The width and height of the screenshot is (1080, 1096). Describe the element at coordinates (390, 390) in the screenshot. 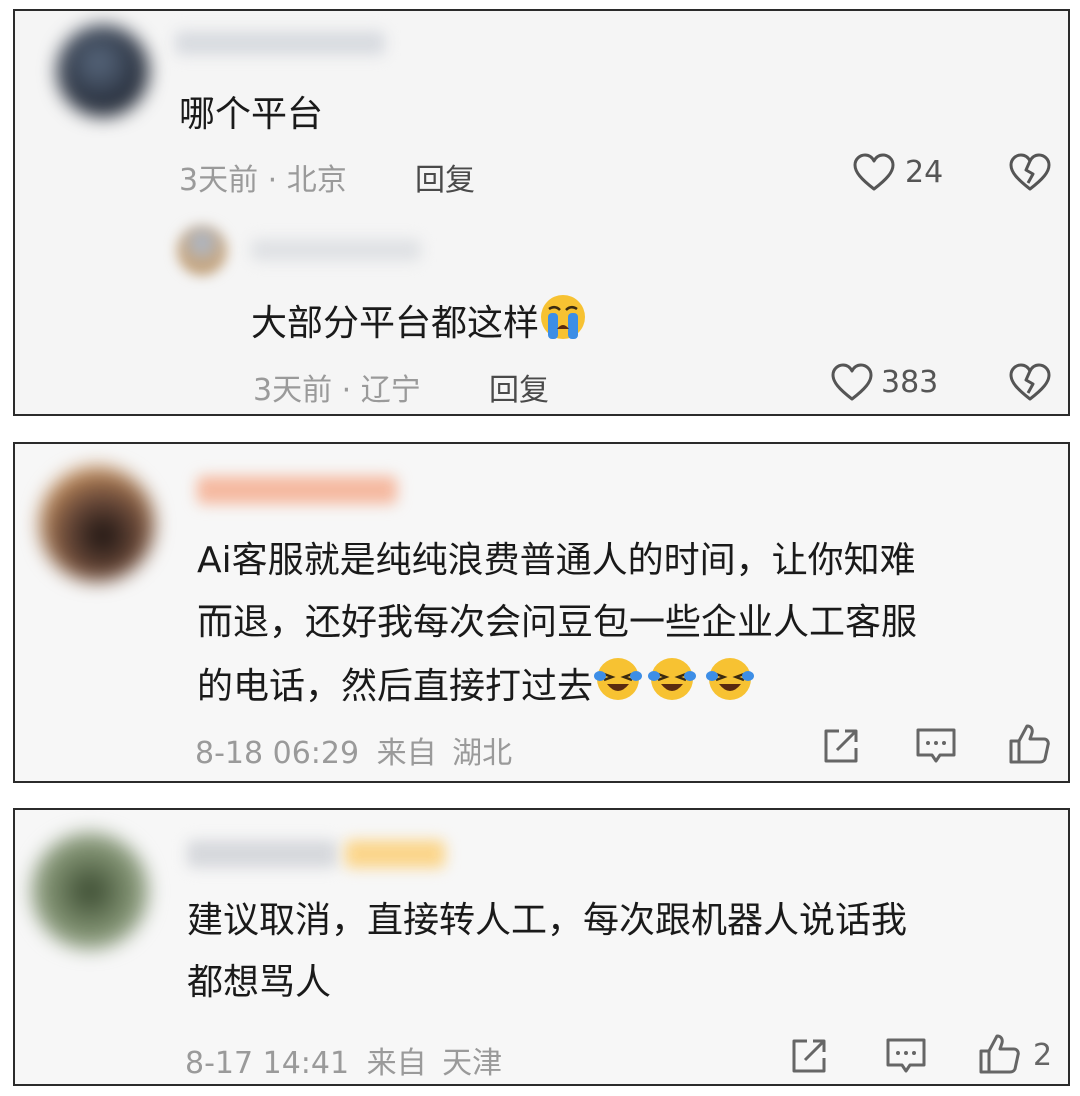

I see `reply-location: 辽宁` at that location.